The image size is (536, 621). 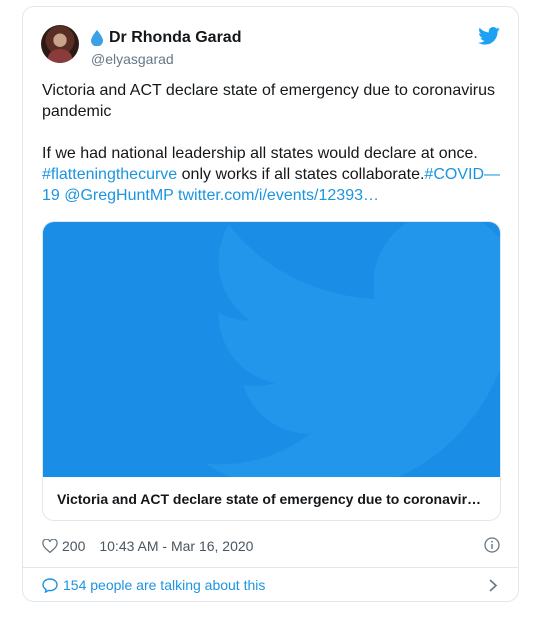 What do you see at coordinates (489, 36) in the screenshot?
I see `twitter-bird-icon` at bounding box center [489, 36].